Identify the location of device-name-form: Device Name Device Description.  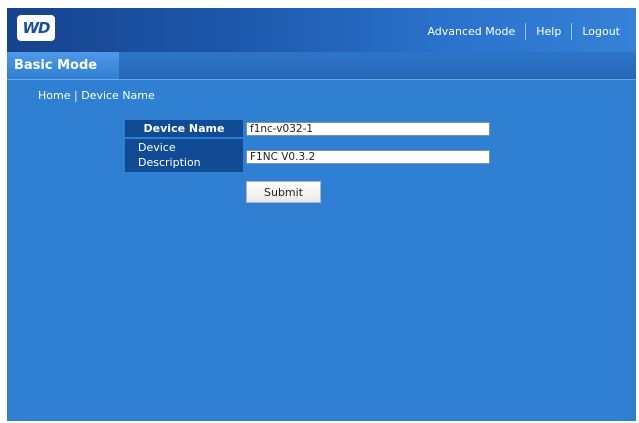
(307, 146).